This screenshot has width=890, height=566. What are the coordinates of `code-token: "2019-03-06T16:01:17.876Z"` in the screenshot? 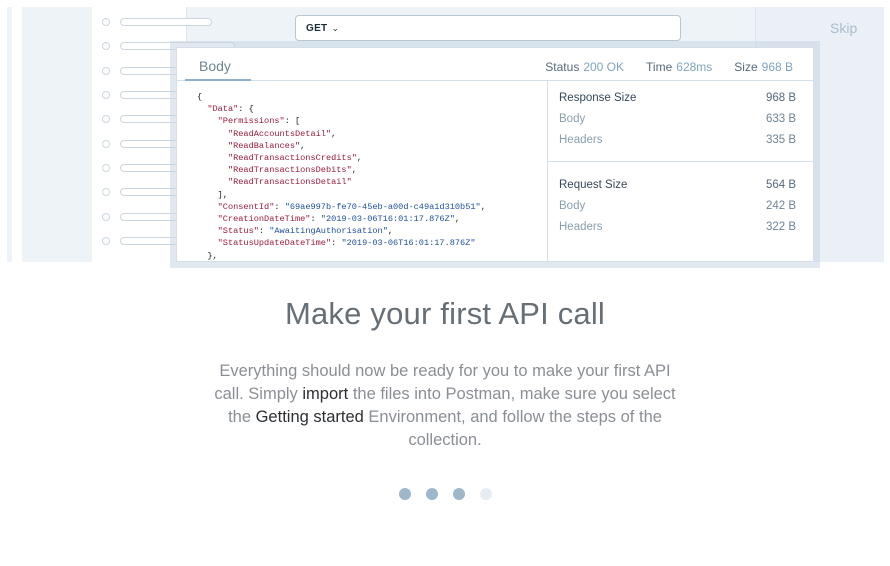 It's located at (387, 219).